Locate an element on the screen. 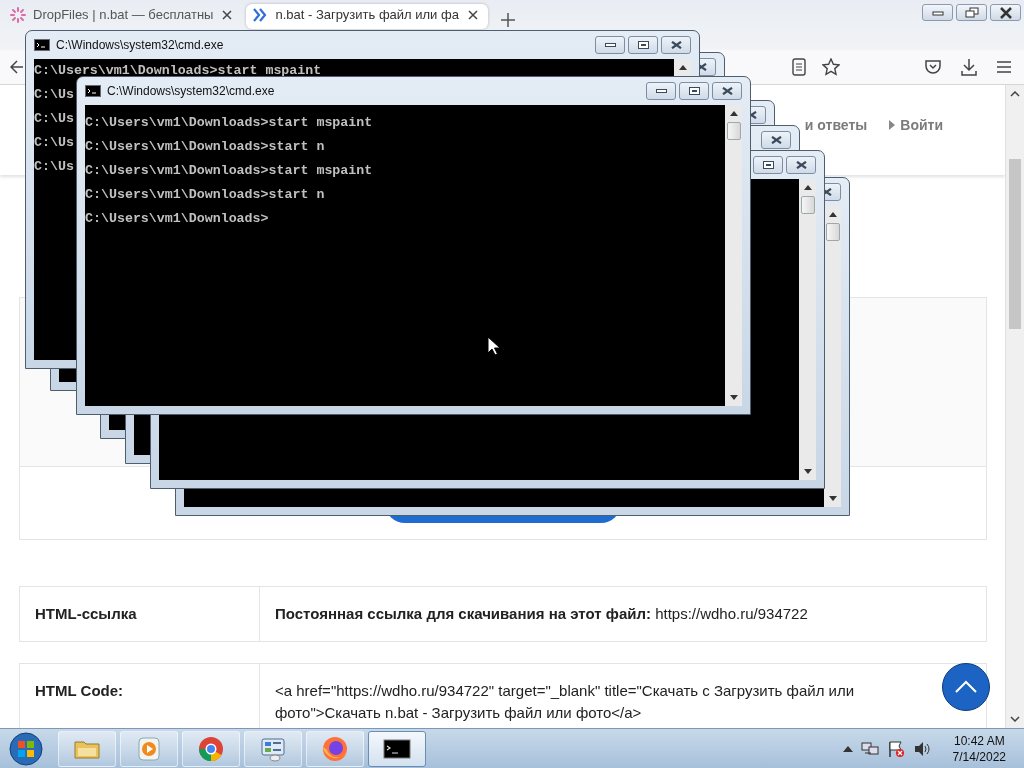 This screenshot has width=1024, height=768. pocket-icon is located at coordinates (933, 67).